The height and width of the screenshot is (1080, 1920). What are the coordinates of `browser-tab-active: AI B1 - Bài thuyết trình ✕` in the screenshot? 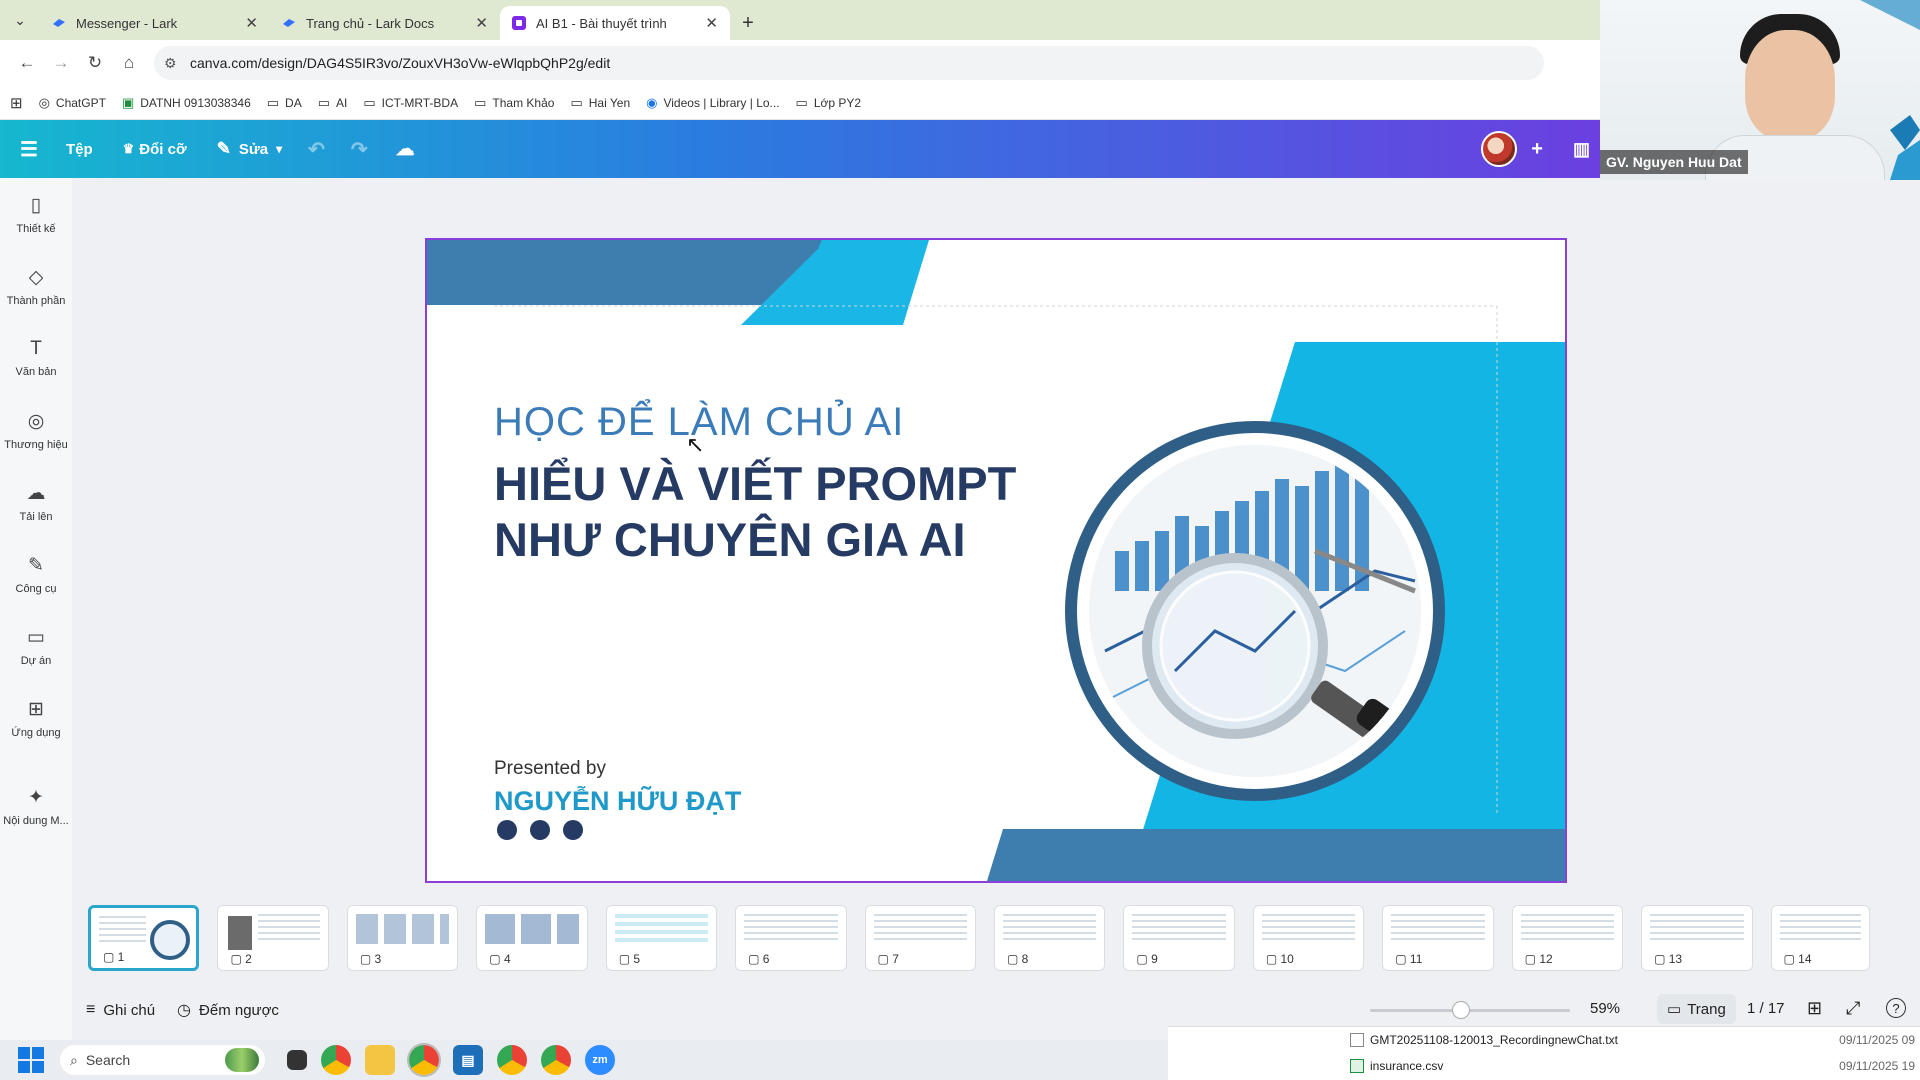 It's located at (615, 23).